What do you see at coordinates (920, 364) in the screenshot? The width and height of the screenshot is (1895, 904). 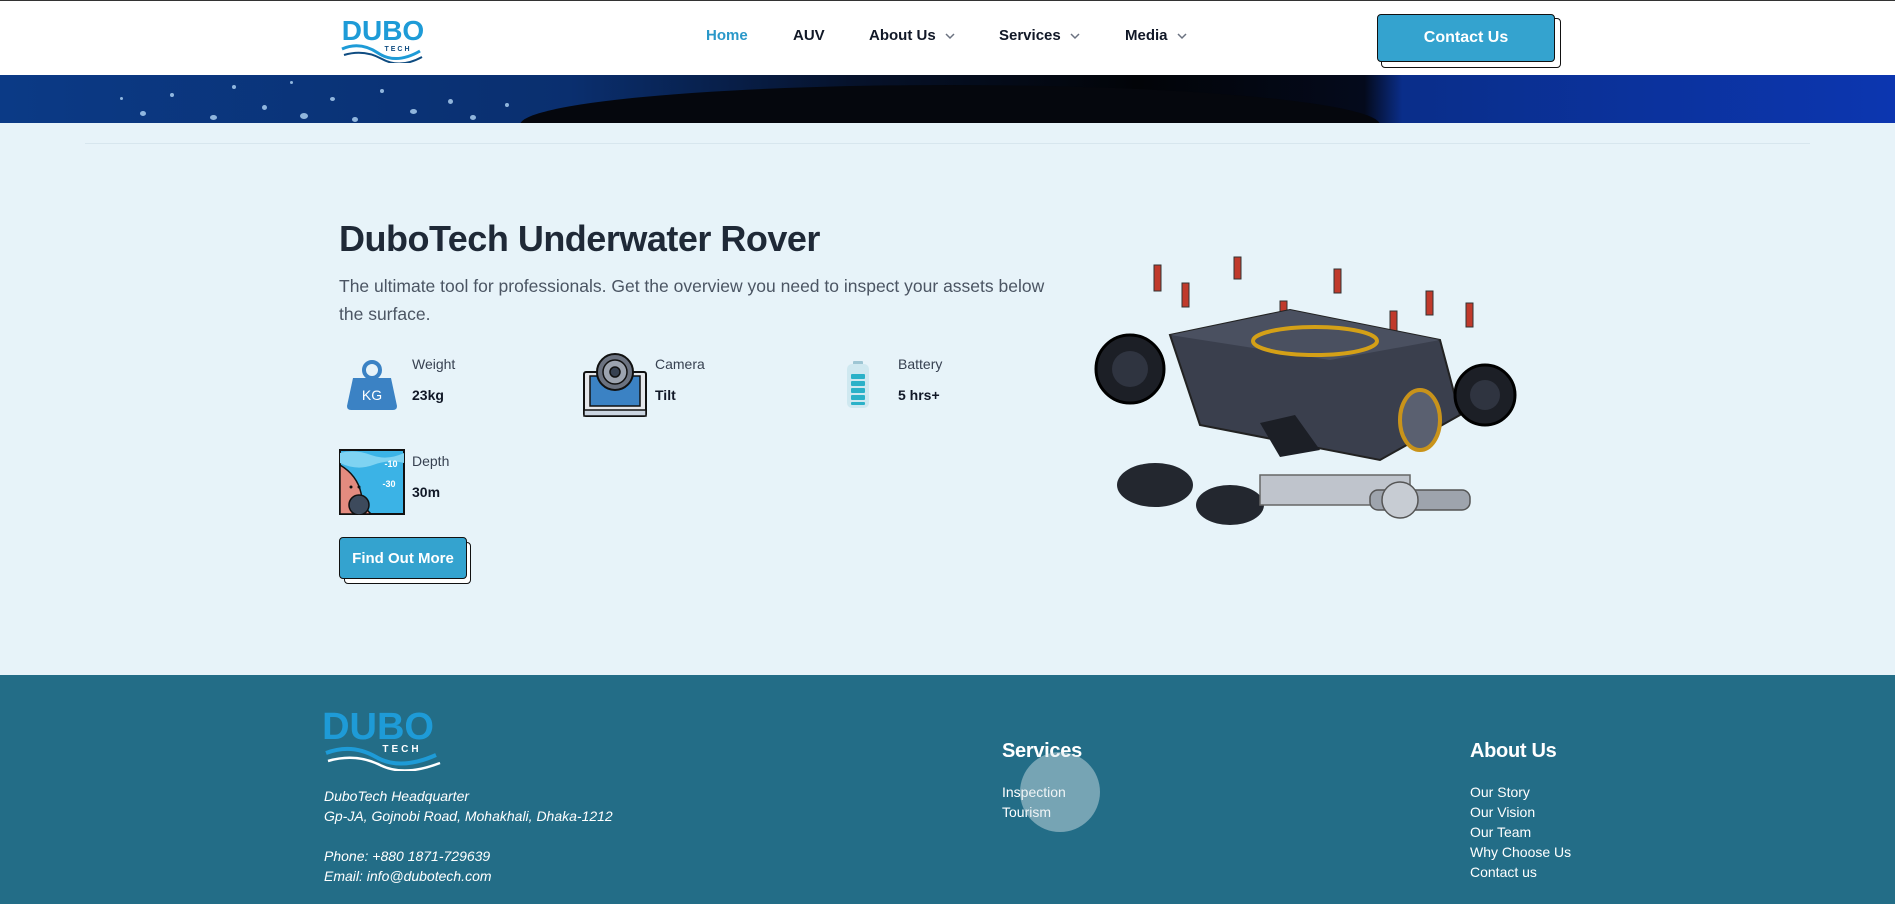 I see `spec-label: Battery` at bounding box center [920, 364].